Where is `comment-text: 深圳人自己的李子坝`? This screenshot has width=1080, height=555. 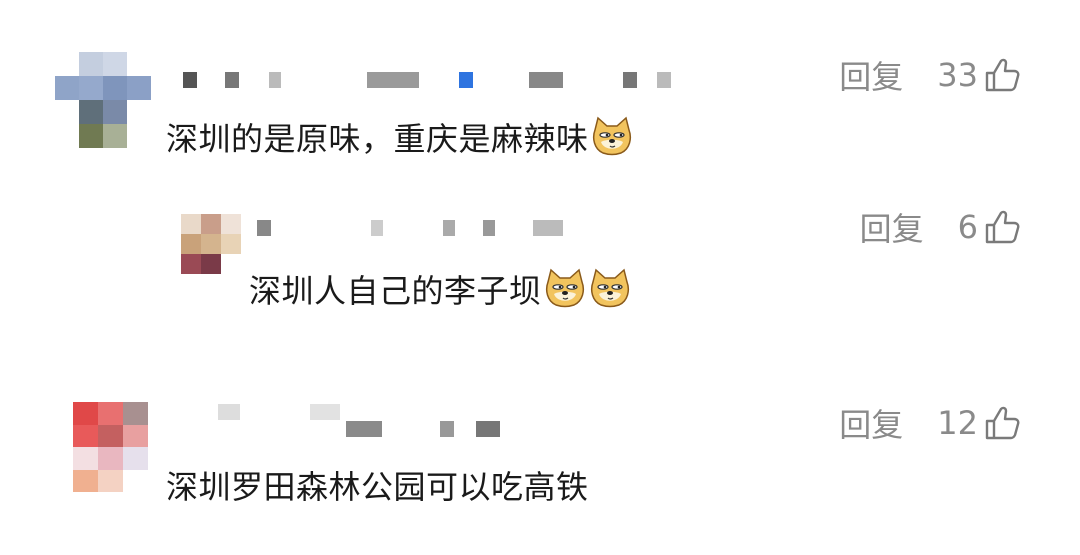 comment-text: 深圳人自己的李子坝 is located at coordinates (395, 291).